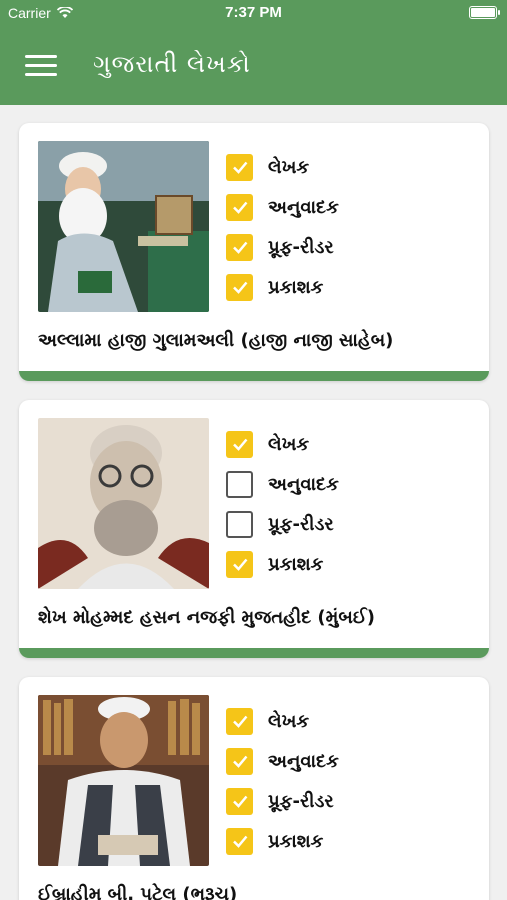 This screenshot has width=507, height=900. I want to click on battery-icon, so click(484, 12).